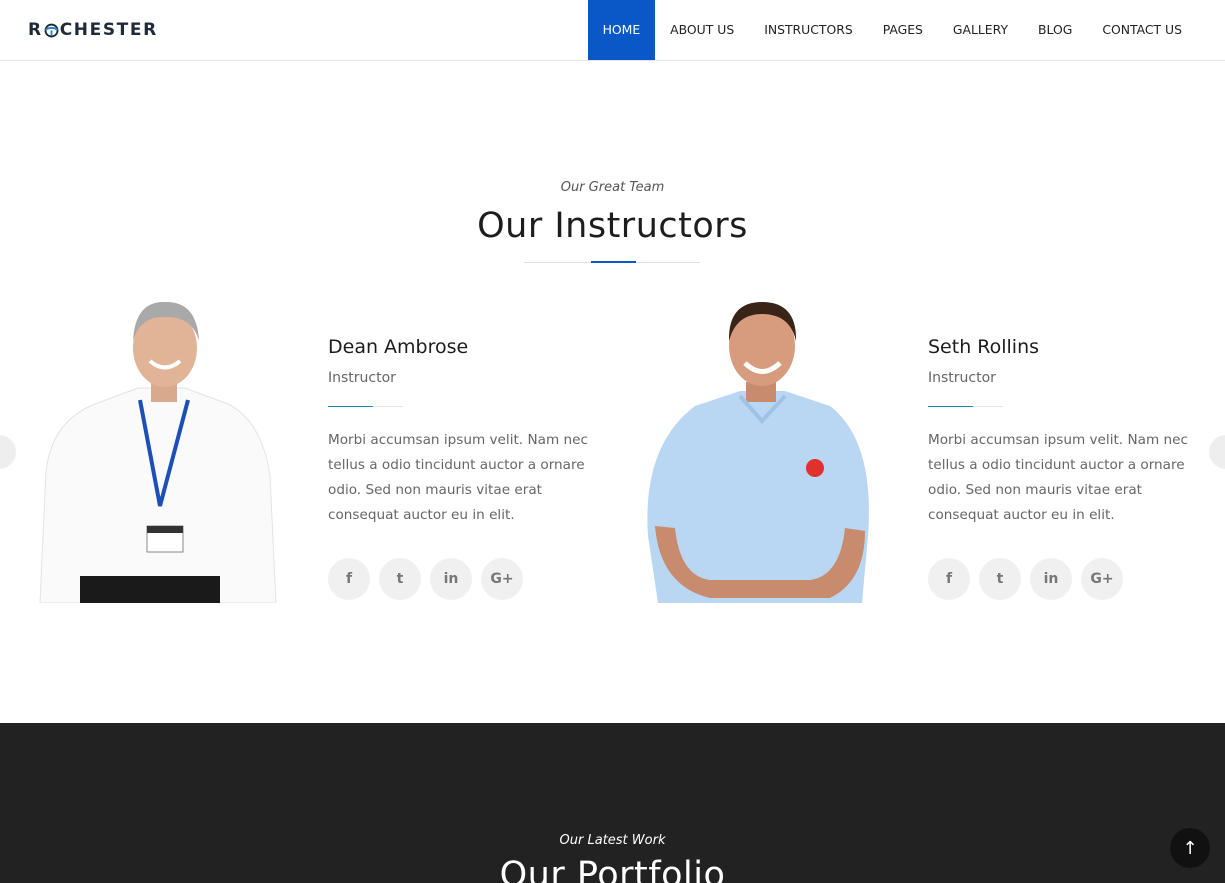  Describe the element at coordinates (612, 262) in the screenshot. I see `section-divider` at that location.